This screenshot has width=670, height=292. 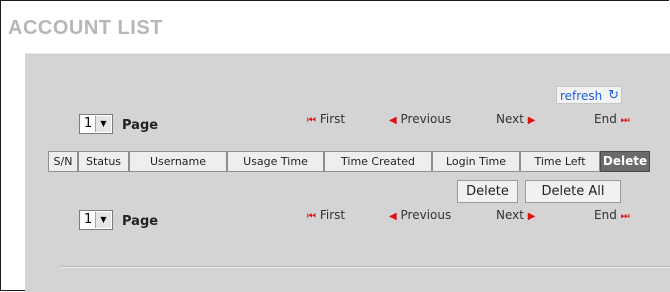 What do you see at coordinates (103, 161) in the screenshot?
I see `col-status: Status` at bounding box center [103, 161].